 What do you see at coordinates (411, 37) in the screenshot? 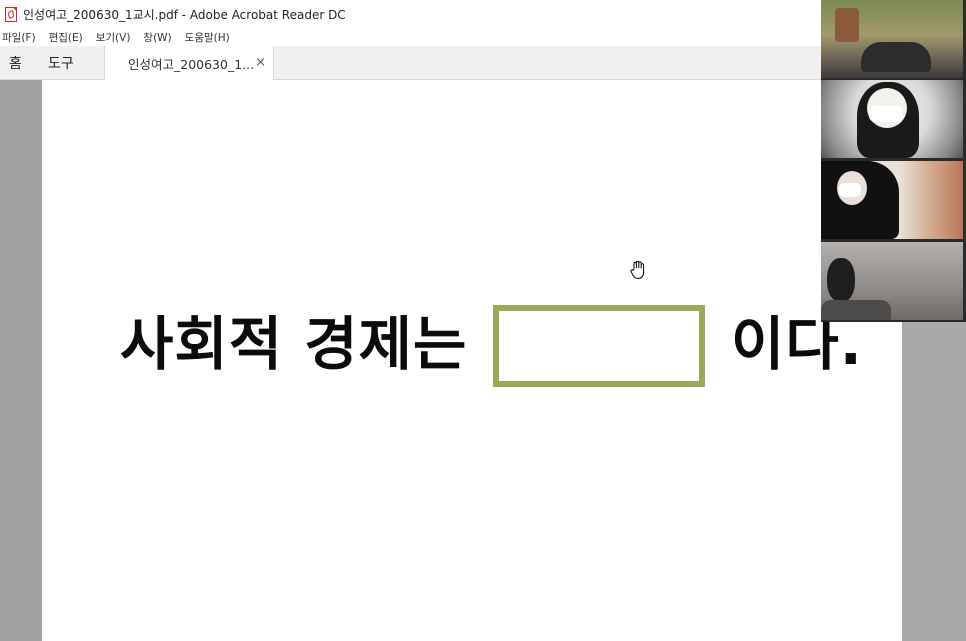
I see `menu-bar: 파일(F) 편집(E) 보기(V) 창(W) 도움말(H)` at bounding box center [411, 37].